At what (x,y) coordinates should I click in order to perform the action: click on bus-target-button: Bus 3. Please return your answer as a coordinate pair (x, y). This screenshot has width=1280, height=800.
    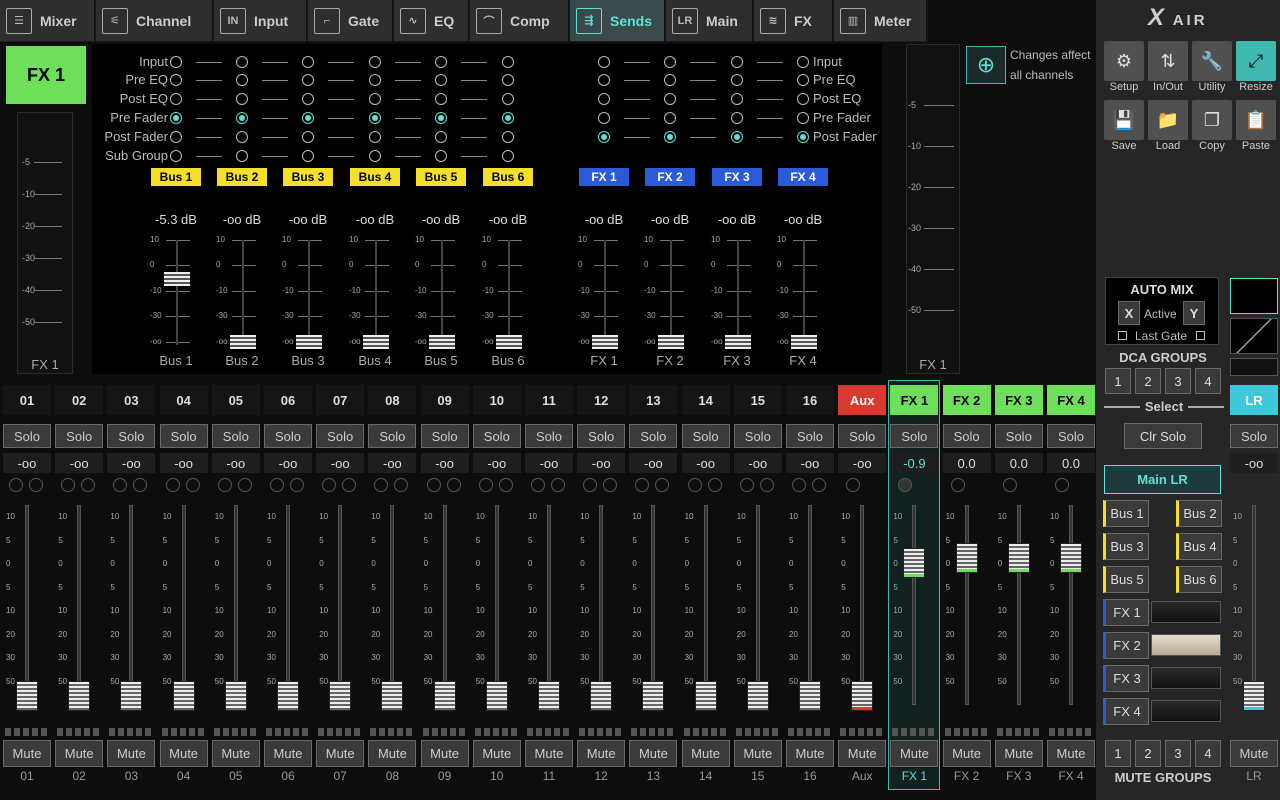
    Looking at the image, I should click on (1126, 546).